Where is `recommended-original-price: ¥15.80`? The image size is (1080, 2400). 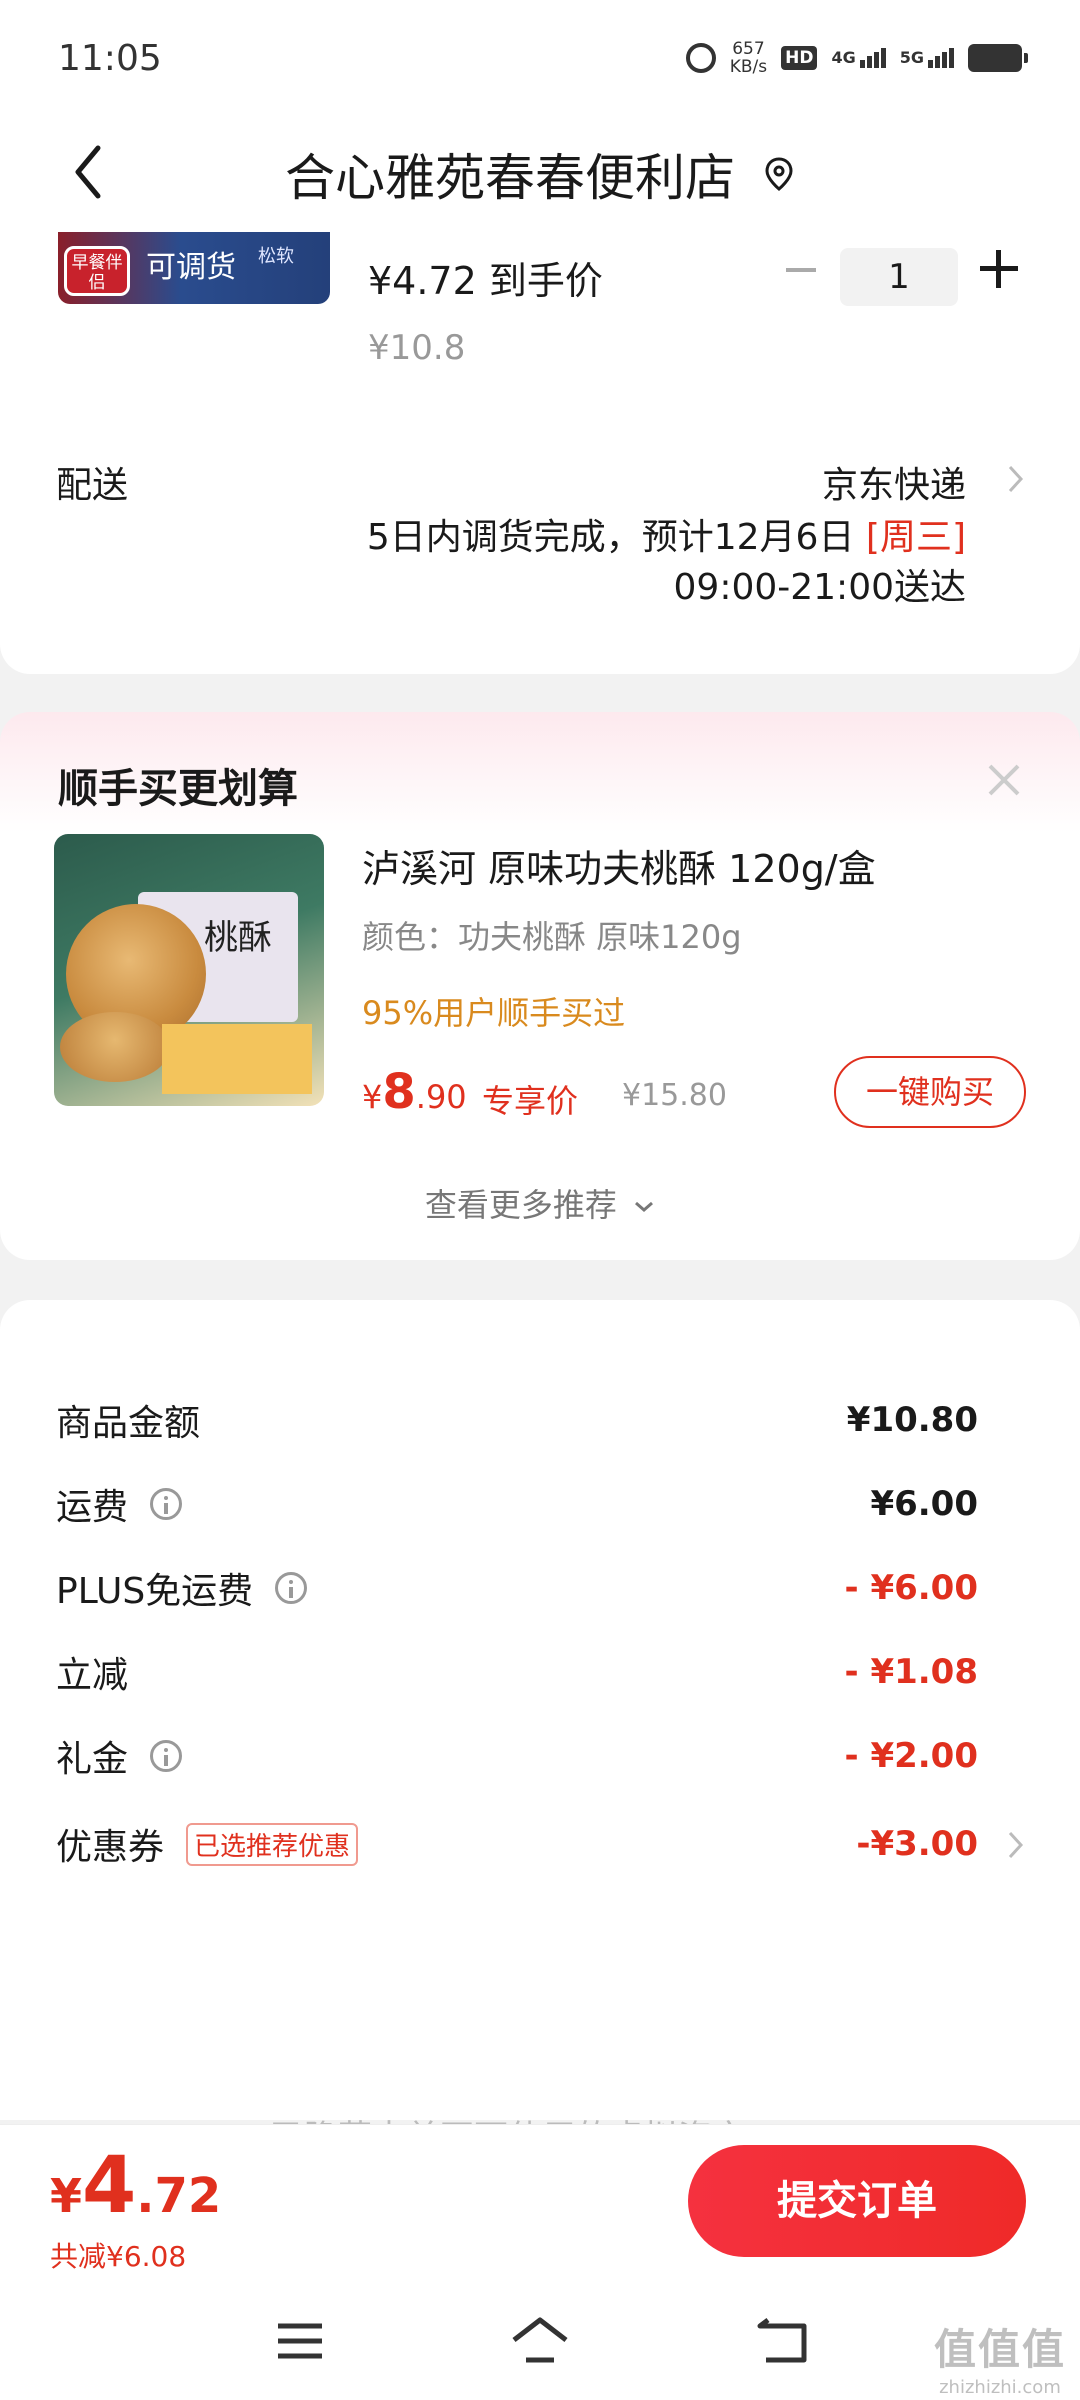 recommended-original-price: ¥15.80 is located at coordinates (674, 1095).